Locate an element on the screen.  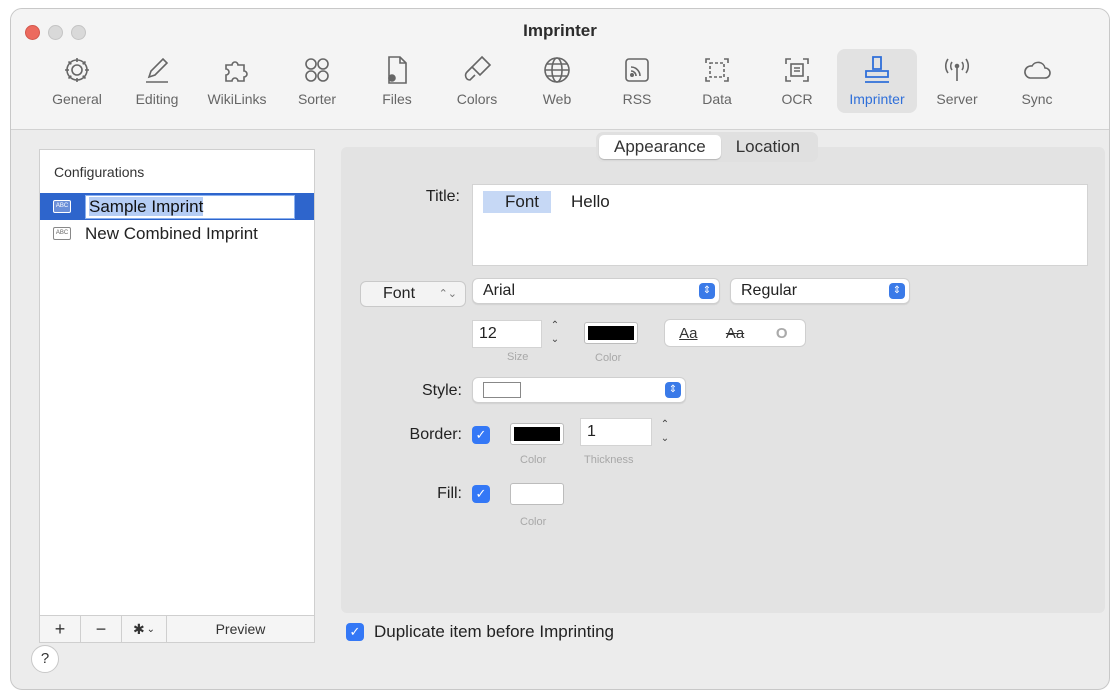
fill-checkbox: ✓ is located at coordinates (481, 494).